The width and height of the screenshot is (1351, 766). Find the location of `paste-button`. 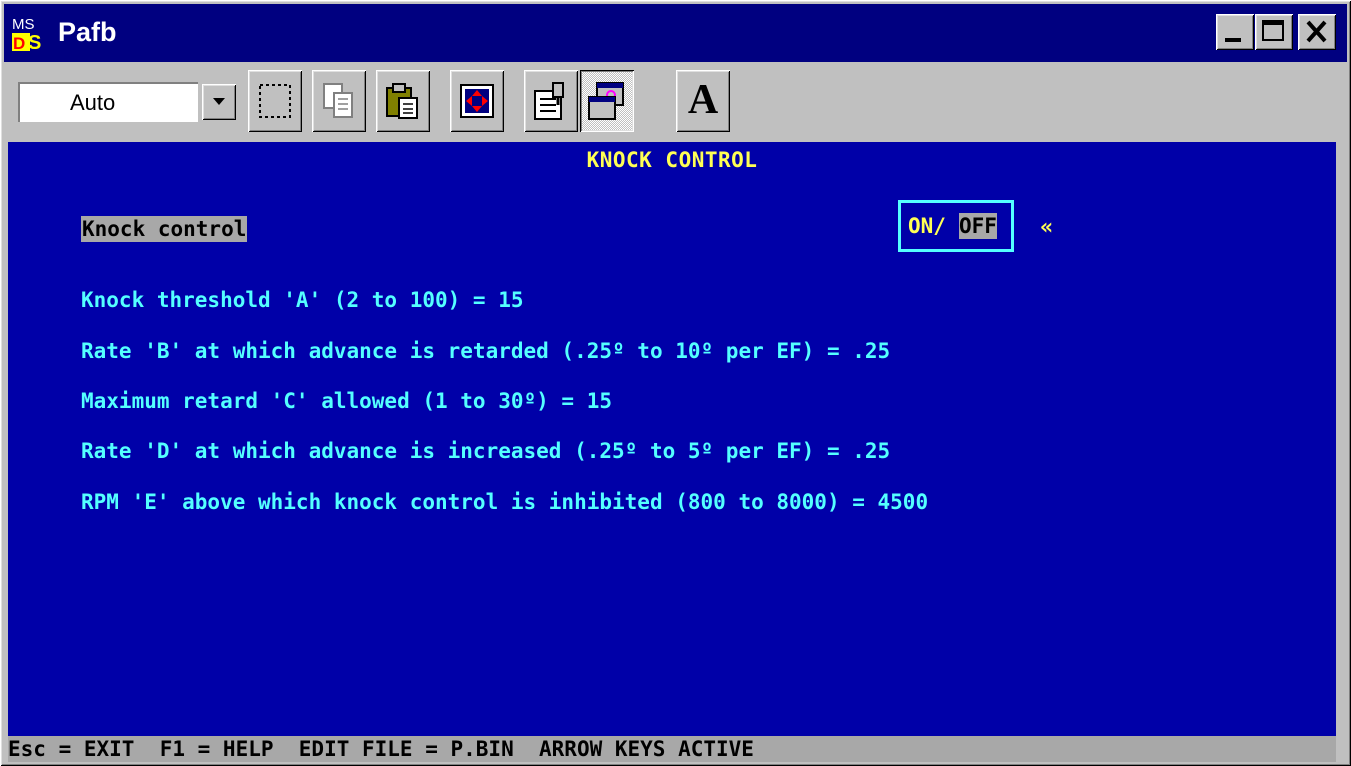

paste-button is located at coordinates (403, 101).